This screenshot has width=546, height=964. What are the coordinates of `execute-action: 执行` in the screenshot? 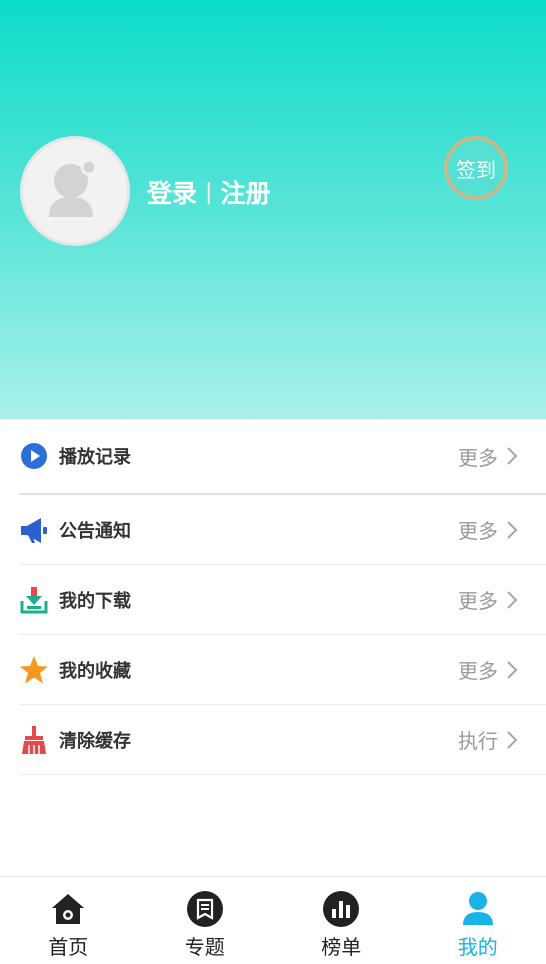 It's located at (488, 739).